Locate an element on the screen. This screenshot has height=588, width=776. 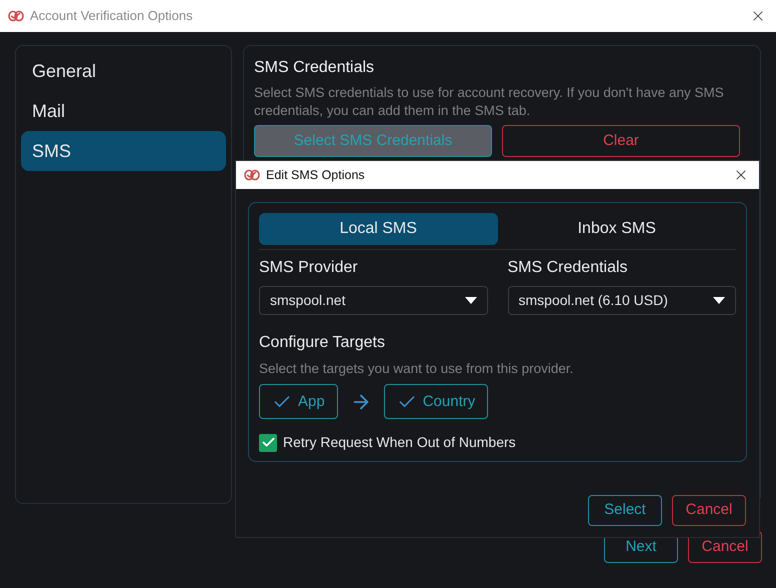
checkbox-label: Retry Request When Out of Numbers is located at coordinates (399, 442).